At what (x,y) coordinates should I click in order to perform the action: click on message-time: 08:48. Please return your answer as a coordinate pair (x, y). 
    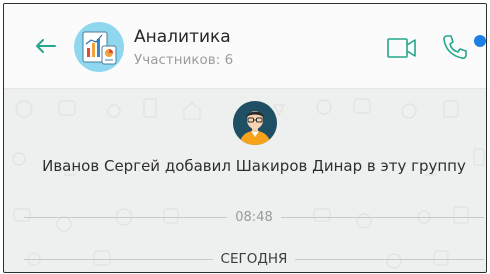
    Looking at the image, I should click on (254, 217).